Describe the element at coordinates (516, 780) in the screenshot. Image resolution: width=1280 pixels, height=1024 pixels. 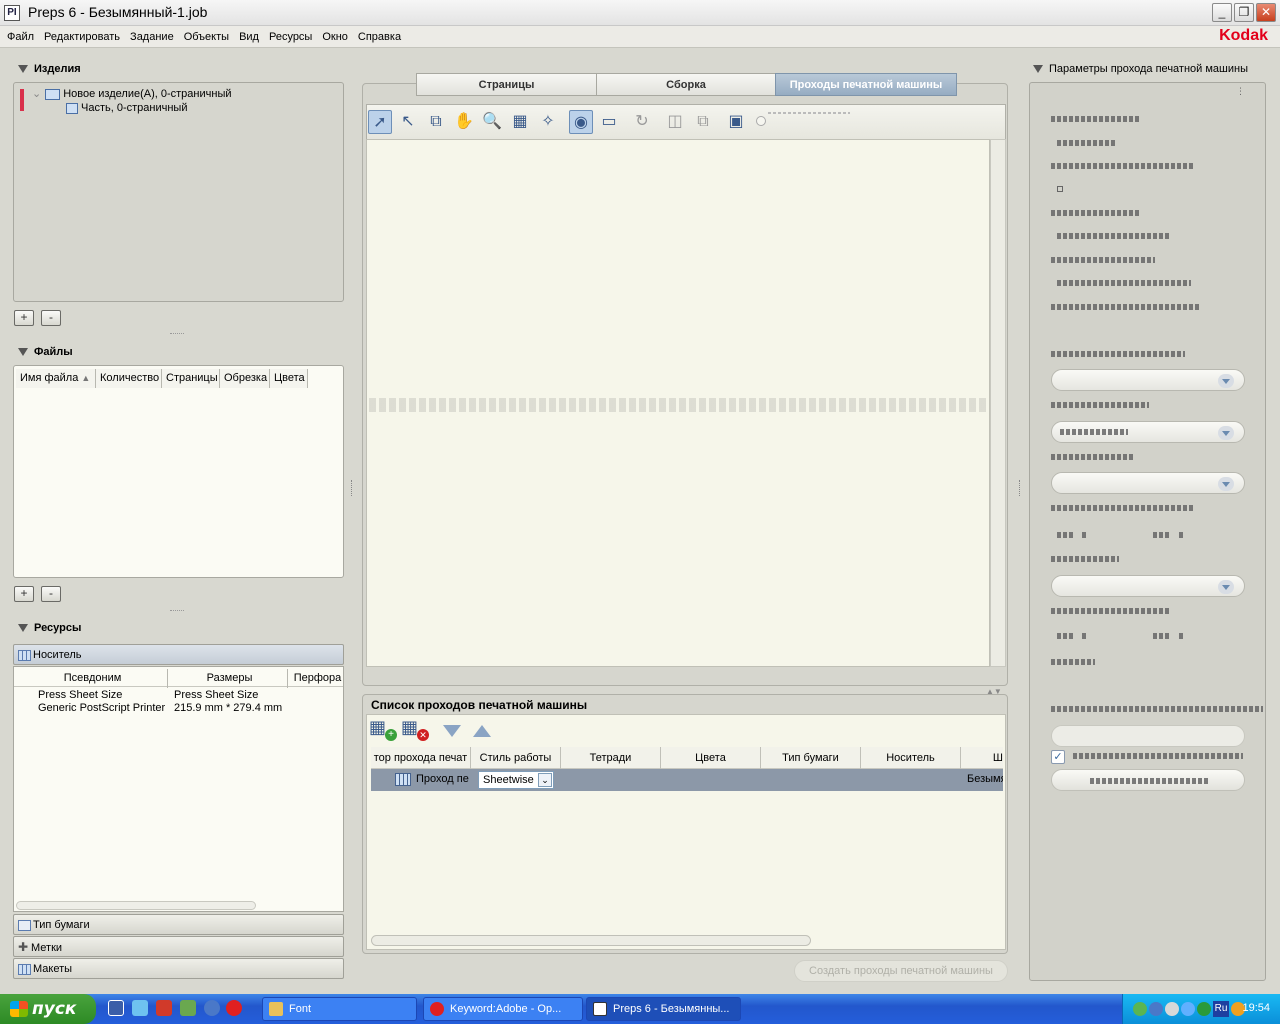
I see `work-style-select: Sheetwise ⌄` at that location.